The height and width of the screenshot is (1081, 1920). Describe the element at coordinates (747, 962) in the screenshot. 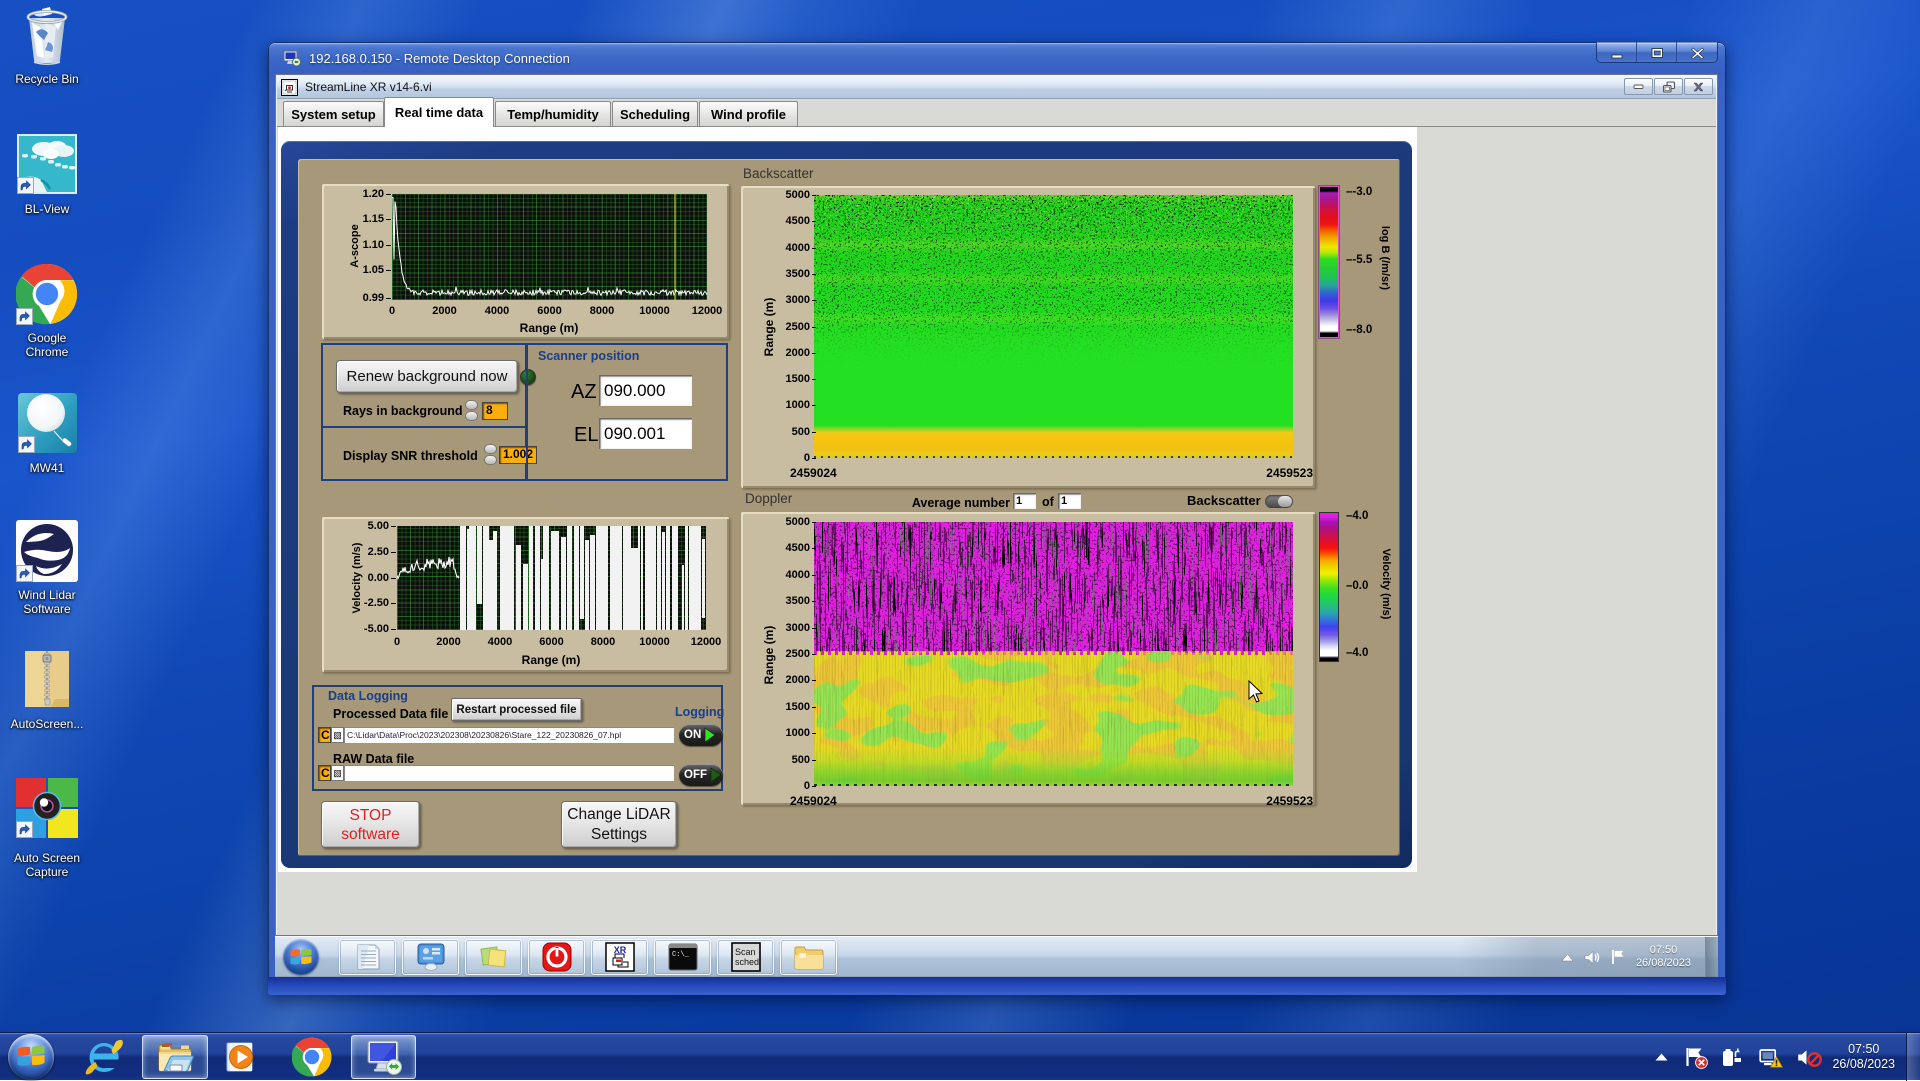

I see `svg-text: sched` at that location.